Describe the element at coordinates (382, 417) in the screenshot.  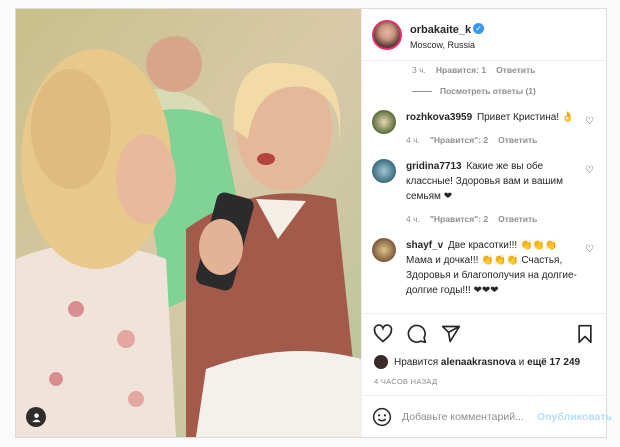
I see `emoji-icon` at that location.